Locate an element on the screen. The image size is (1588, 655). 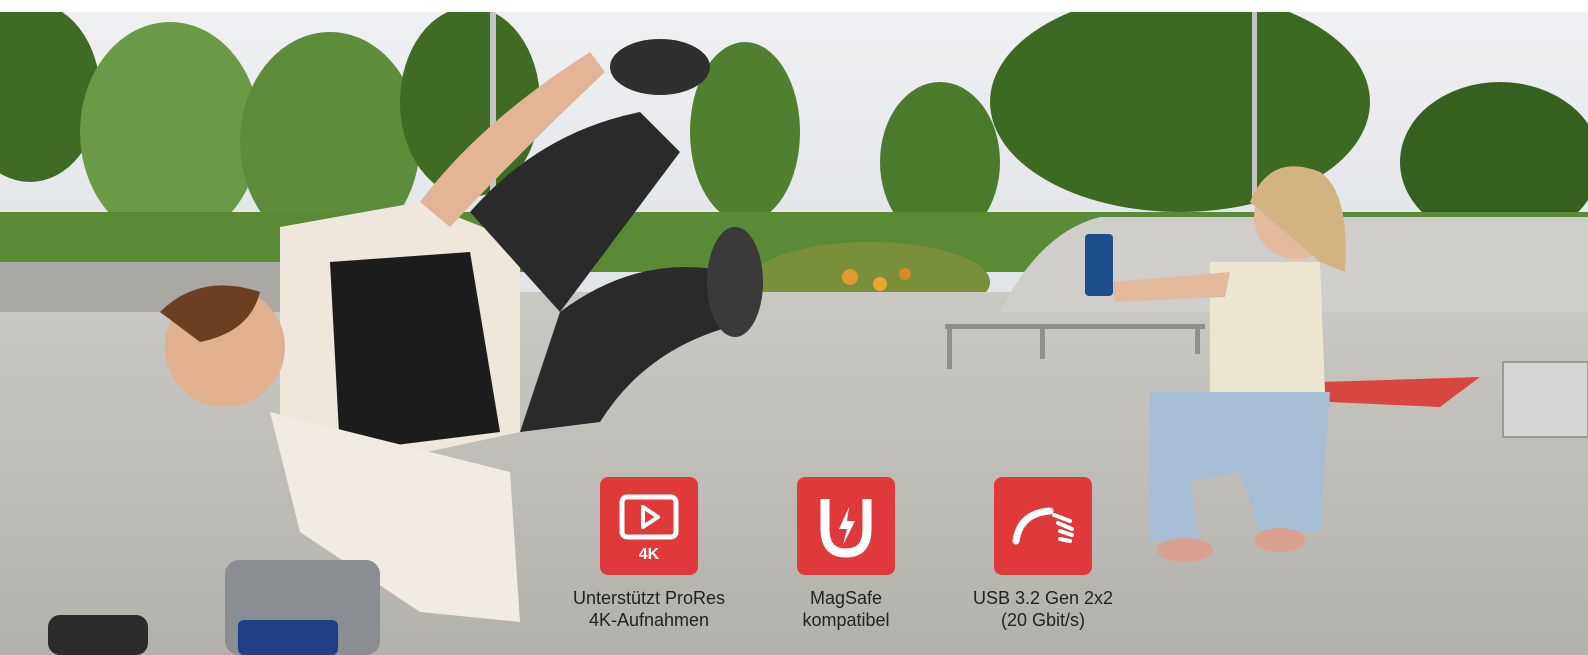
feature-prores-badge: 4K is located at coordinates (649, 554).